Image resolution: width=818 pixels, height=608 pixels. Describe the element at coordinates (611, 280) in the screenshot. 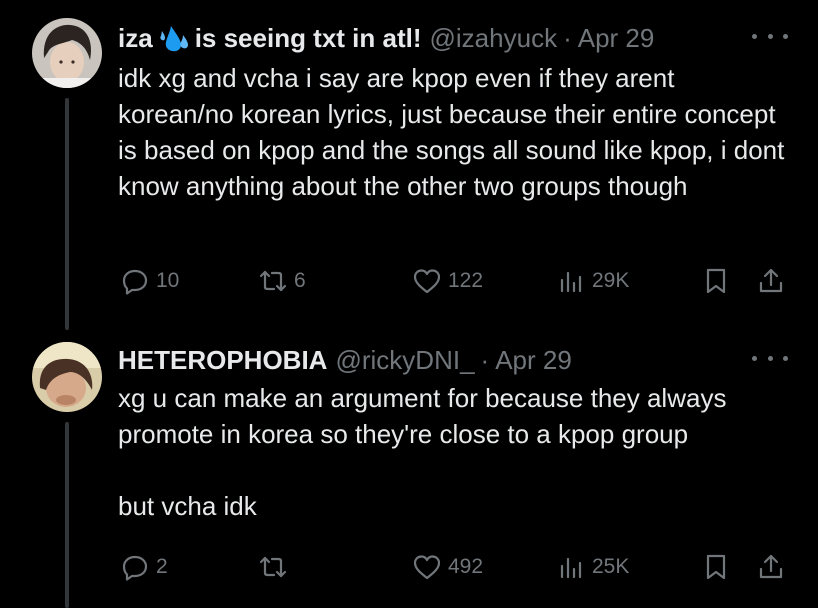

I see `views-count: 29K` at that location.